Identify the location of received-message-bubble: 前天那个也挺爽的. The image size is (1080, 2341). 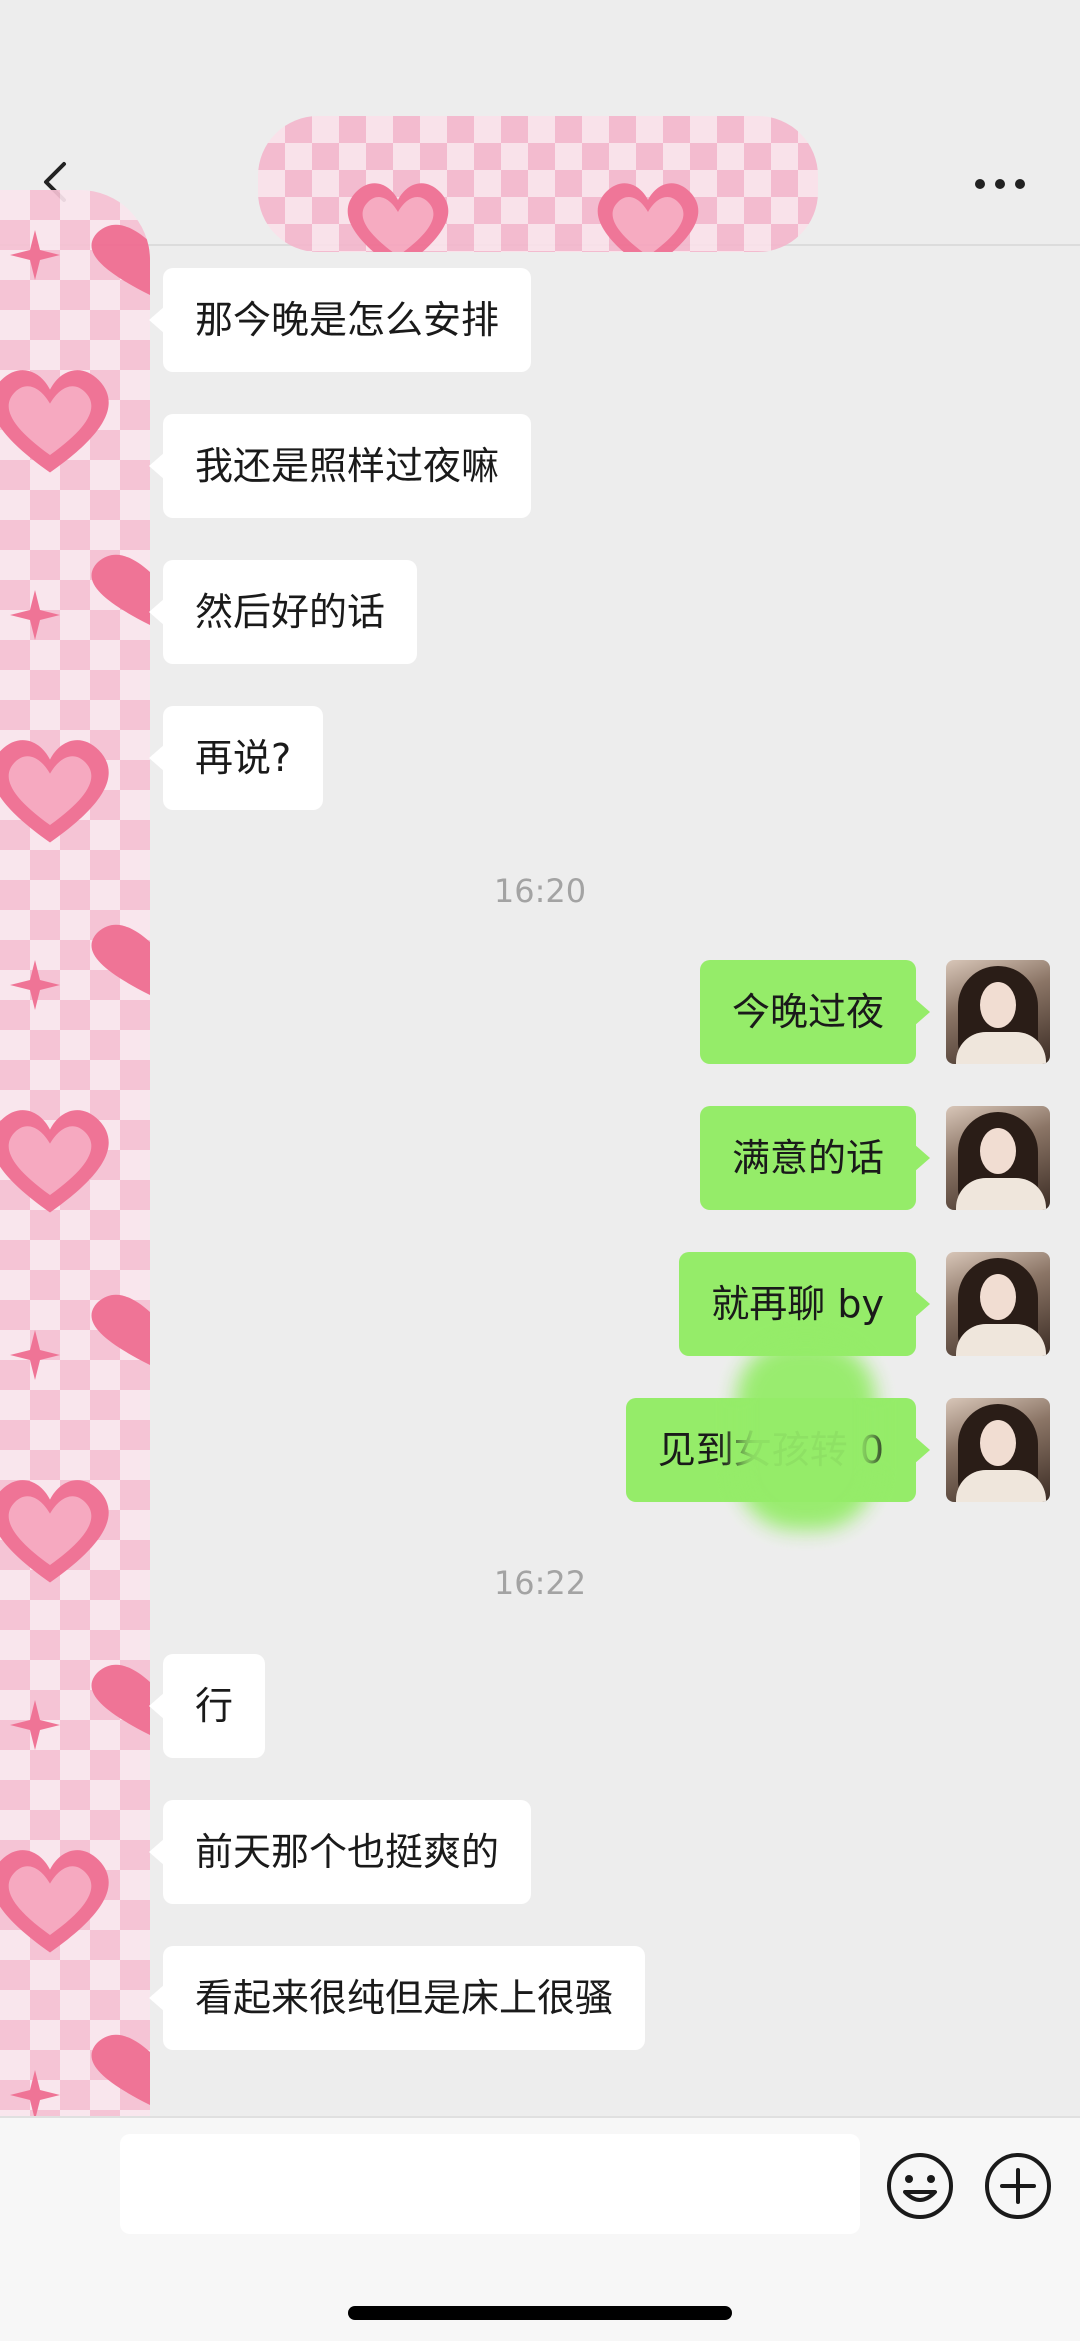
(340, 1852).